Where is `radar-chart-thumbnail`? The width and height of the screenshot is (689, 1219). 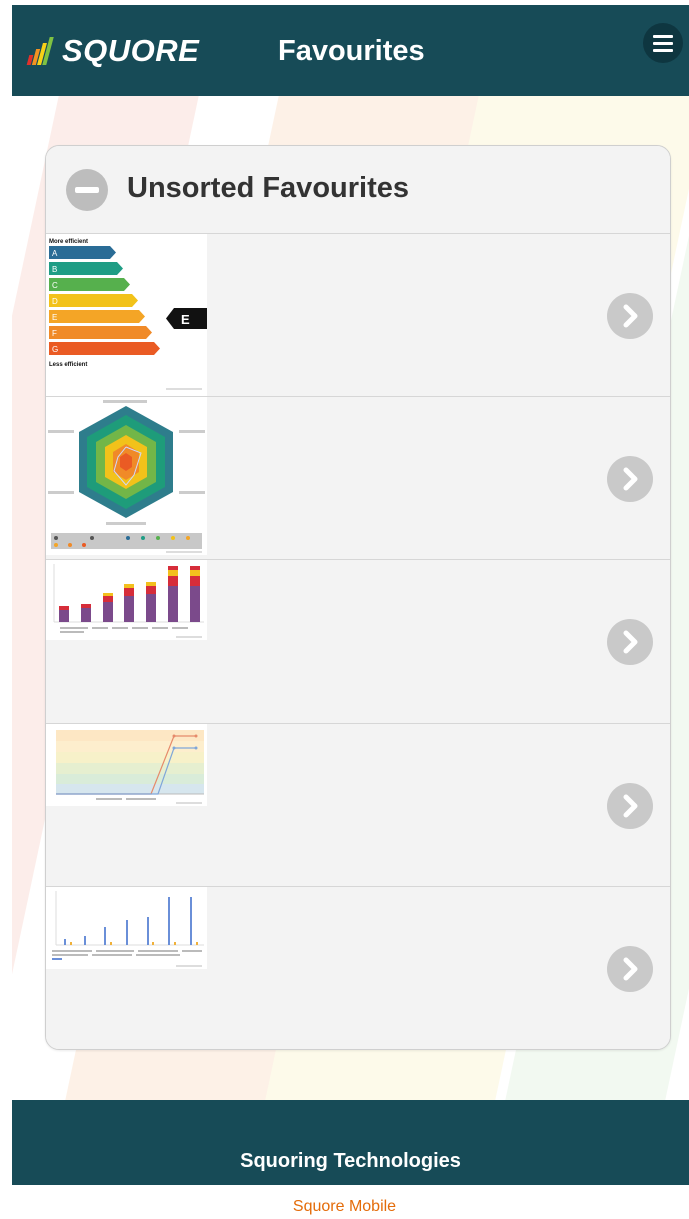
radar-chart-thumbnail is located at coordinates (126, 476).